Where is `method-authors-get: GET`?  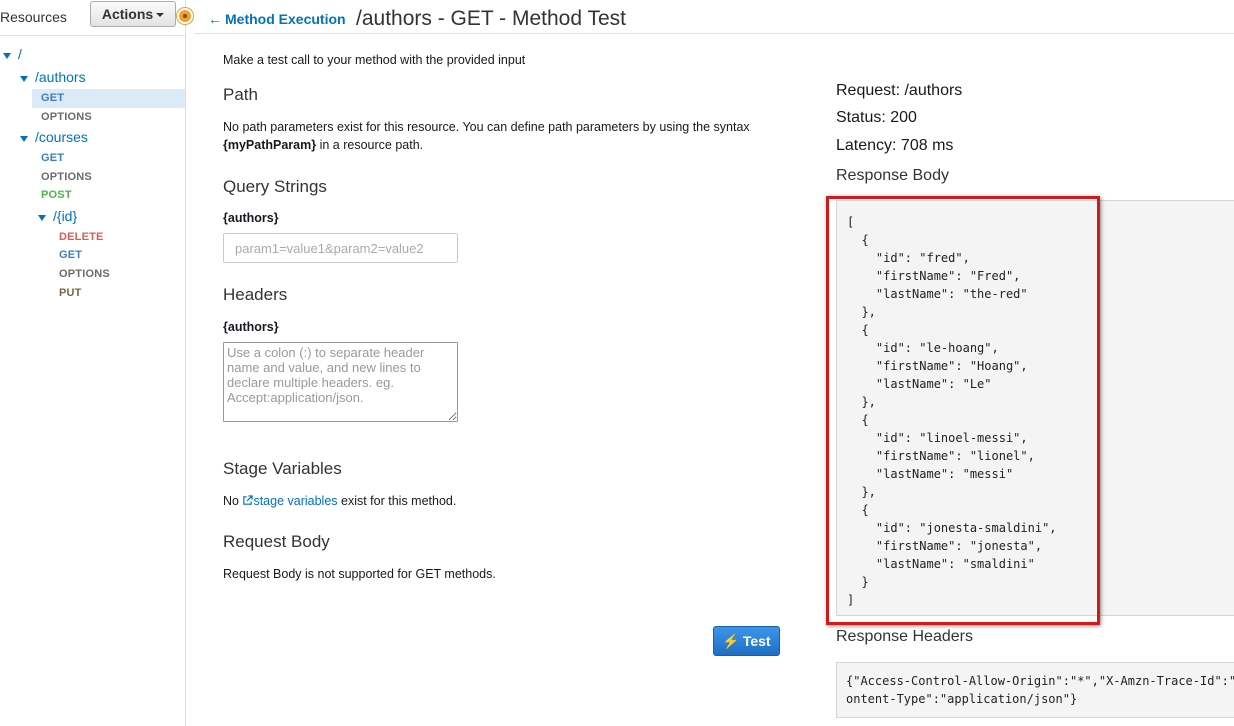 method-authors-get: GET is located at coordinates (52, 98).